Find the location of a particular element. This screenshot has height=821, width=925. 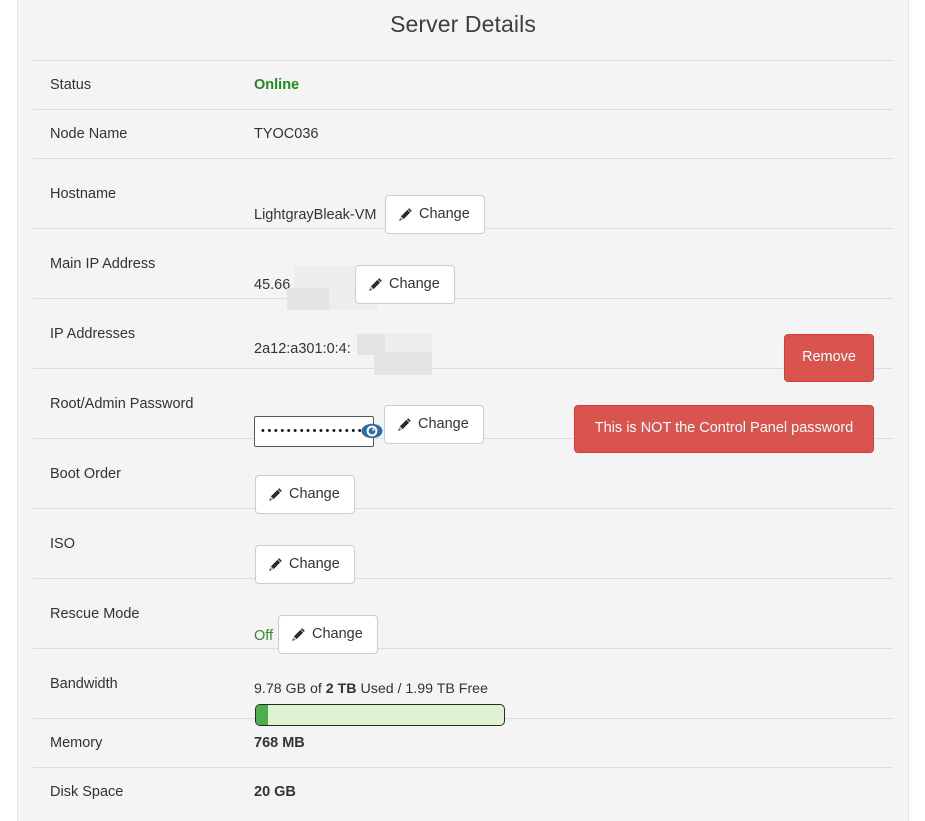

table-row-root-password: Root/Admin Password •••••••••••••••••• is located at coordinates (463, 410).